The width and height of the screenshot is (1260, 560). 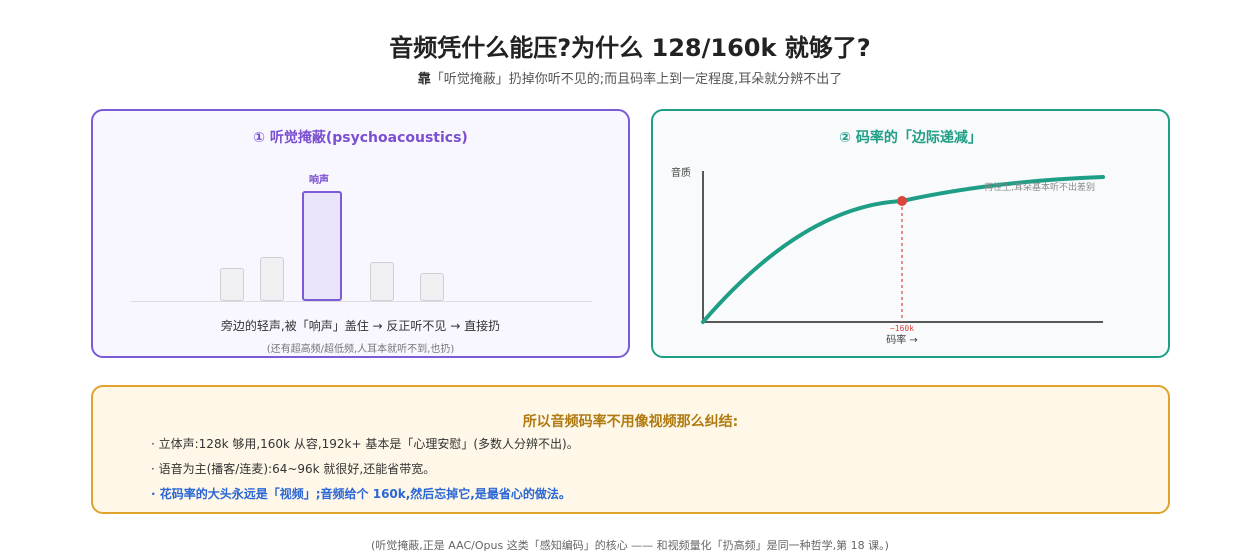 What do you see at coordinates (360, 349) in the screenshot?
I see `masking-note: (还有超高频/超低频,人耳本就听不到,也扔)` at bounding box center [360, 349].